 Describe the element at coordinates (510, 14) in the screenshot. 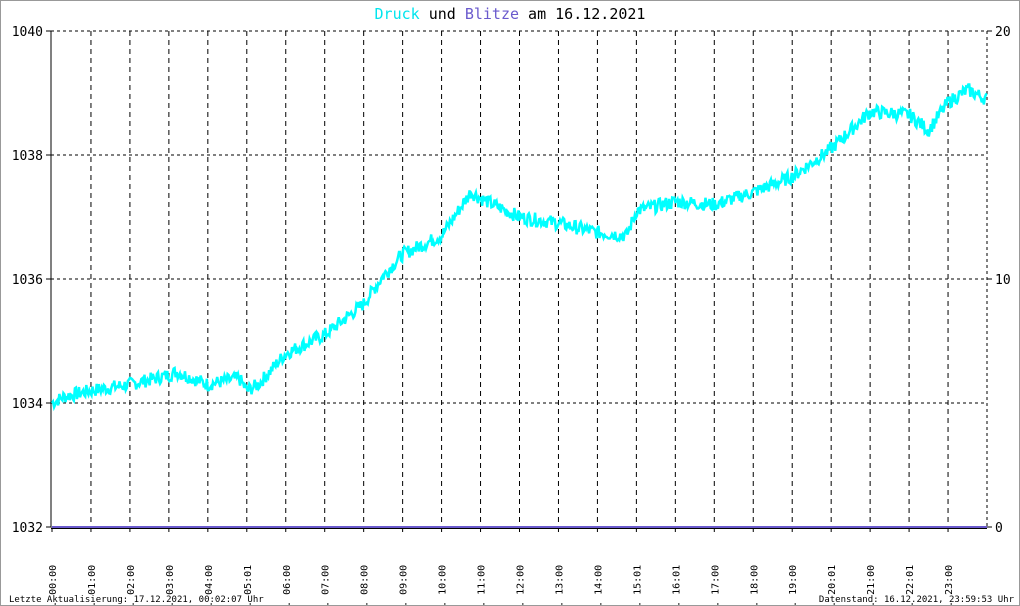

I see `chart-title: Druck und Blitze am 16.12.2021` at that location.